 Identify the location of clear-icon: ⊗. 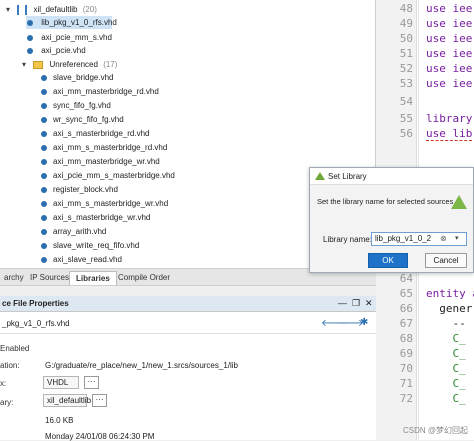
(443, 239).